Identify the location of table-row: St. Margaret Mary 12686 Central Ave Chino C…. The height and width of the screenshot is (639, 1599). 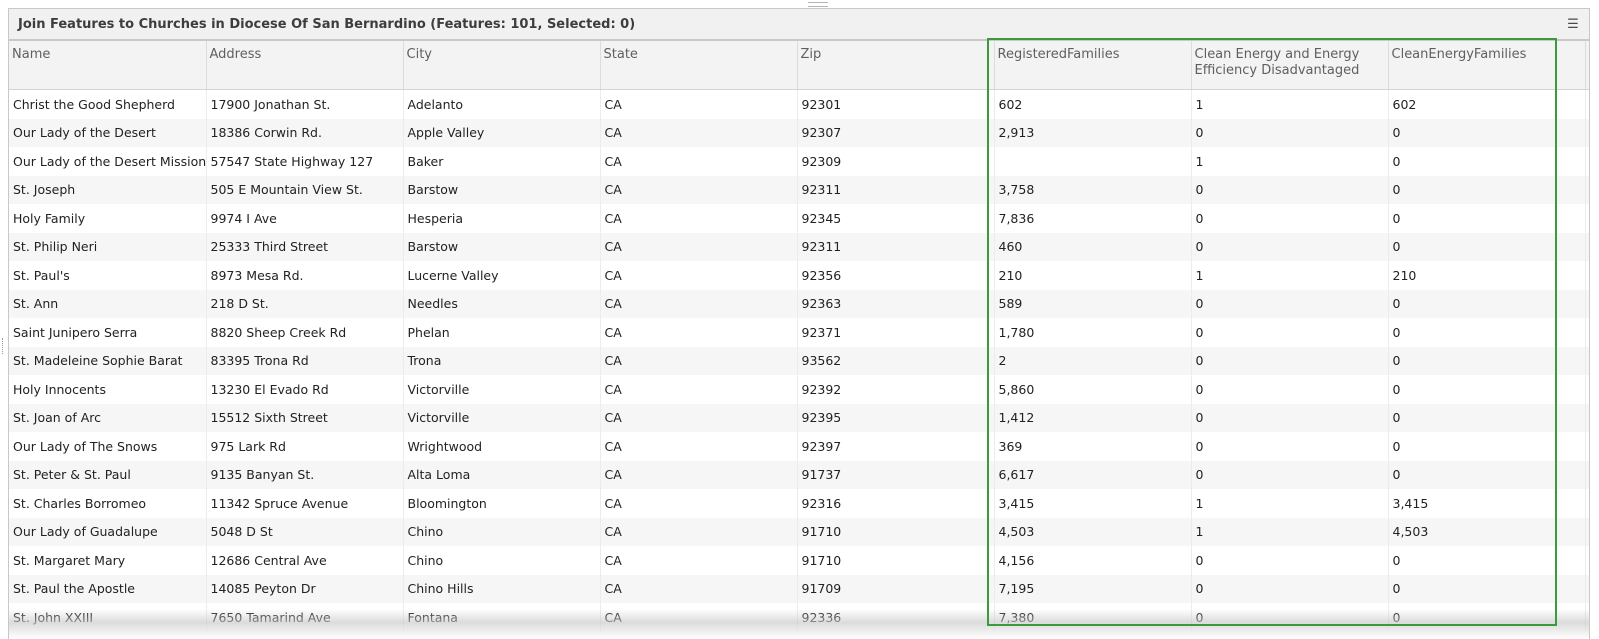
(799, 560).